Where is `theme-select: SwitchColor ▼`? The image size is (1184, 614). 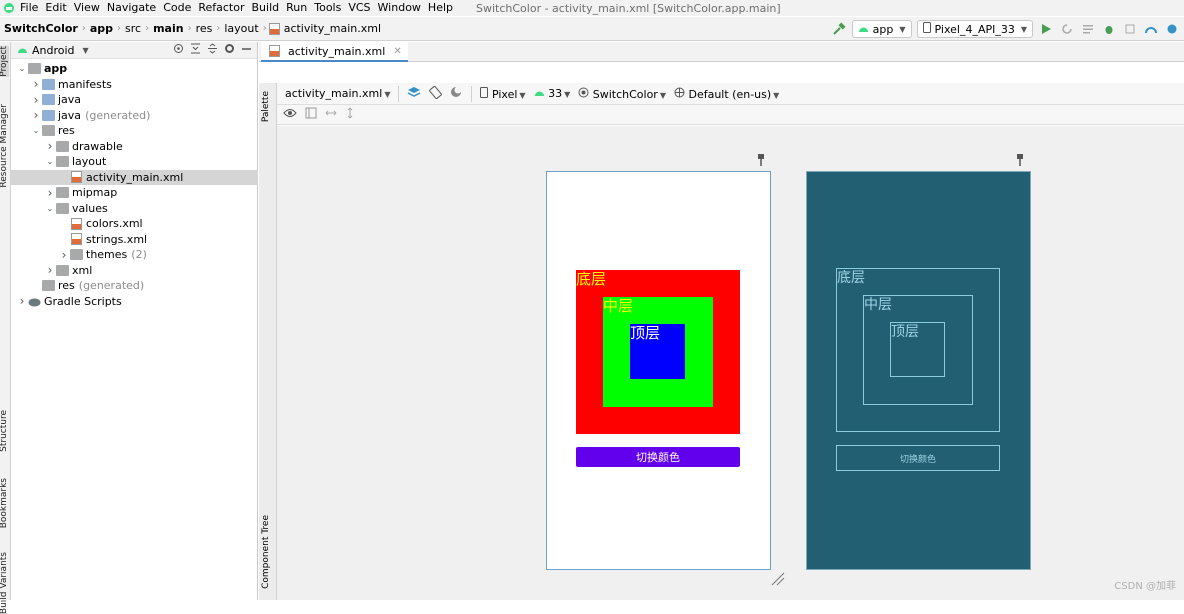 theme-select: SwitchColor ▼ is located at coordinates (622, 94).